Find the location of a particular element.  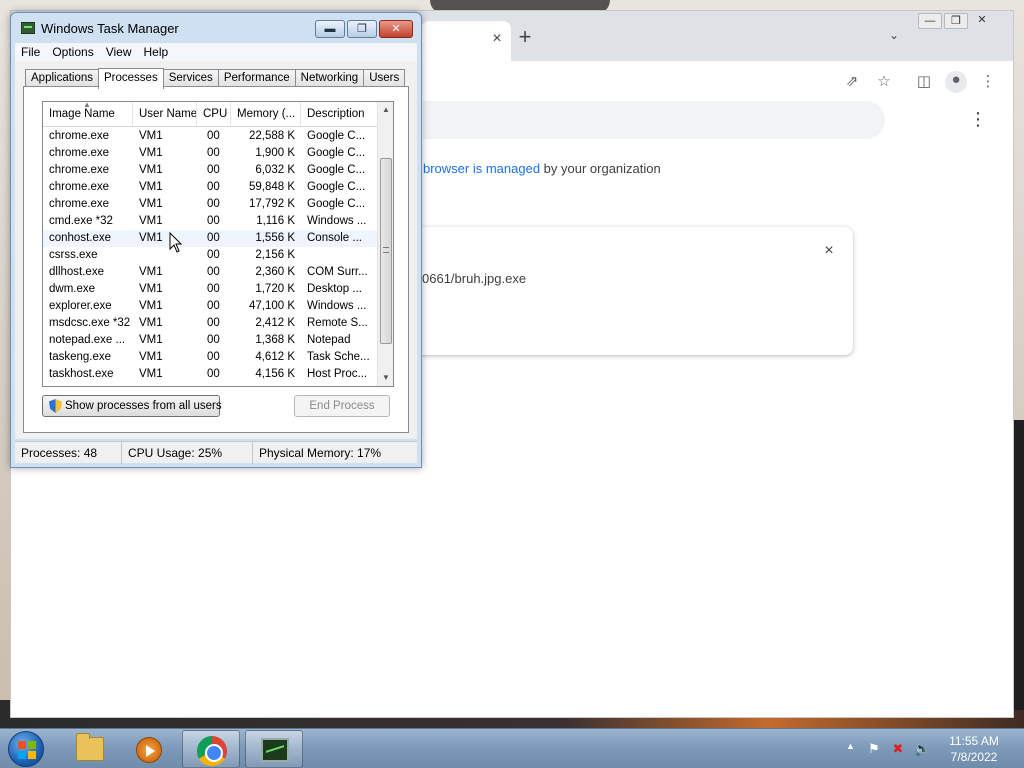

menu-help: Help is located at coordinates (156, 52).